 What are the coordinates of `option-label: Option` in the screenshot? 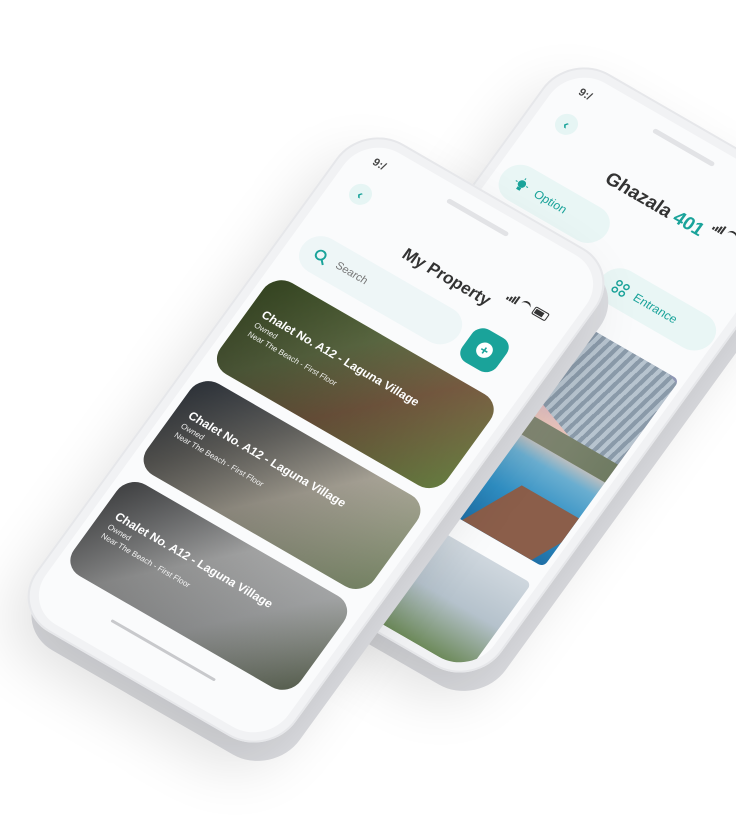 It's located at (550, 202).